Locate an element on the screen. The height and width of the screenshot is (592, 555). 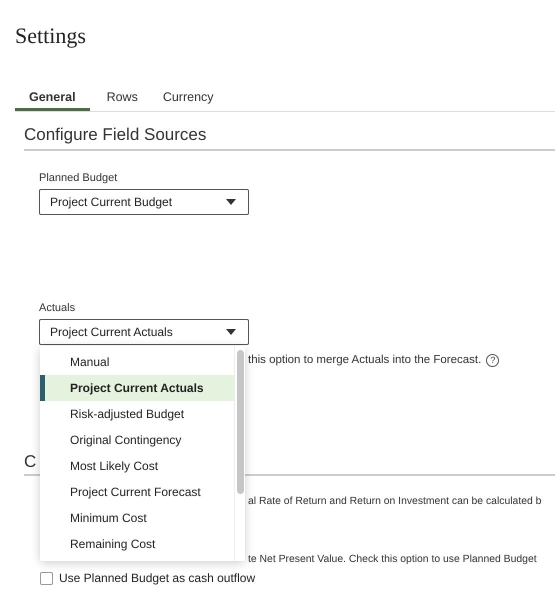
dropdown-option: Most Likely Cost is located at coordinates (137, 466).